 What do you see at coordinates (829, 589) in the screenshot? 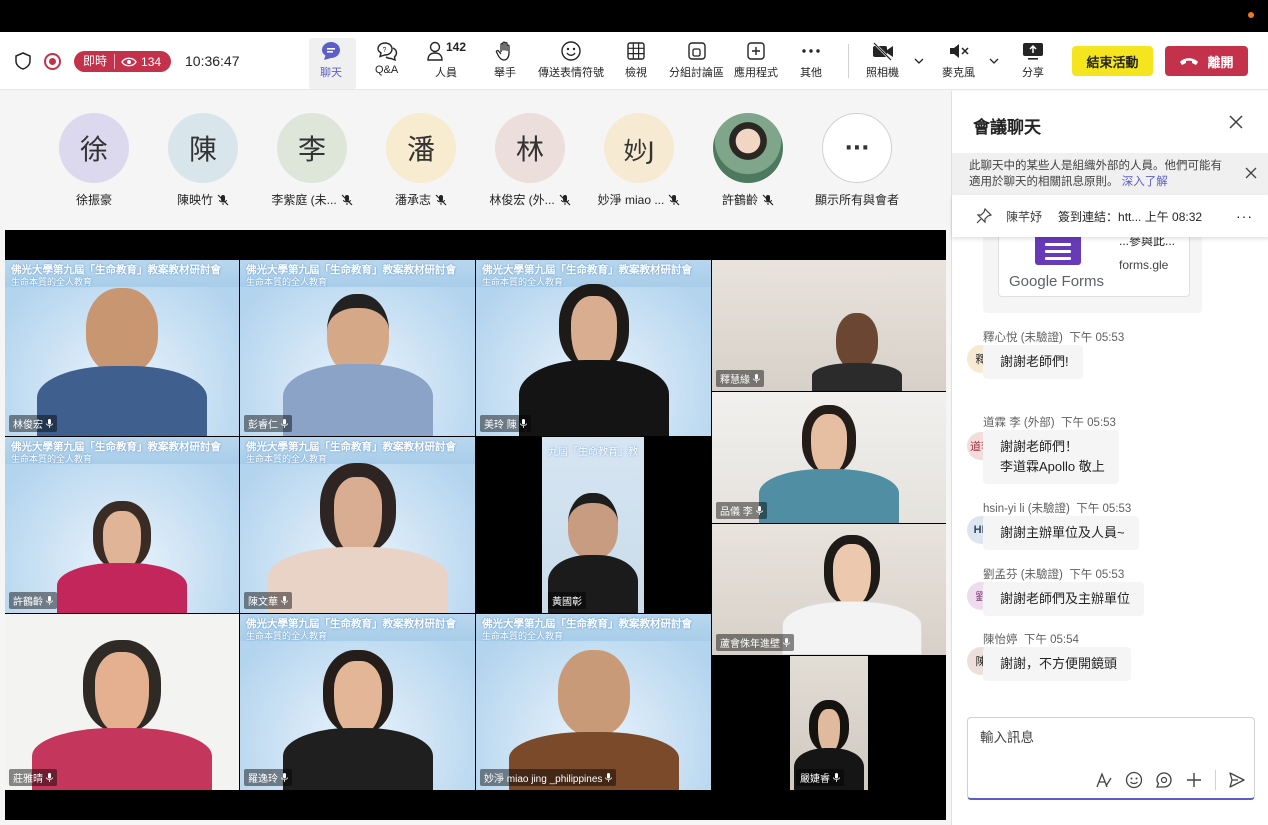
I see `video-tile: 蘆會侏年進壁` at bounding box center [829, 589].